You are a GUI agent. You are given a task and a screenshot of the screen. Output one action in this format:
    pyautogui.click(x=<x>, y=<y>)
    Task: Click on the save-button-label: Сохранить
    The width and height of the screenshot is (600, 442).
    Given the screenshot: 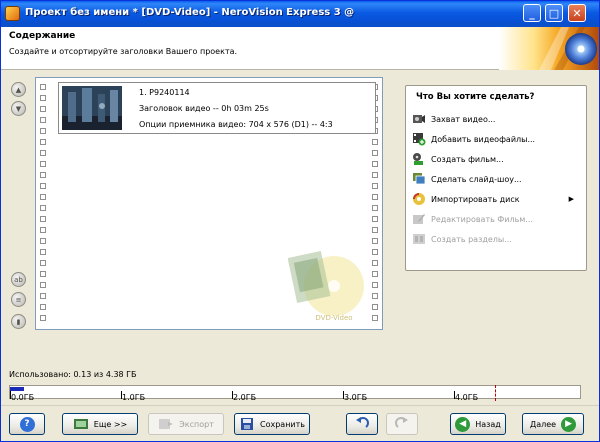 What is the action you would take?
    pyautogui.click(x=282, y=424)
    